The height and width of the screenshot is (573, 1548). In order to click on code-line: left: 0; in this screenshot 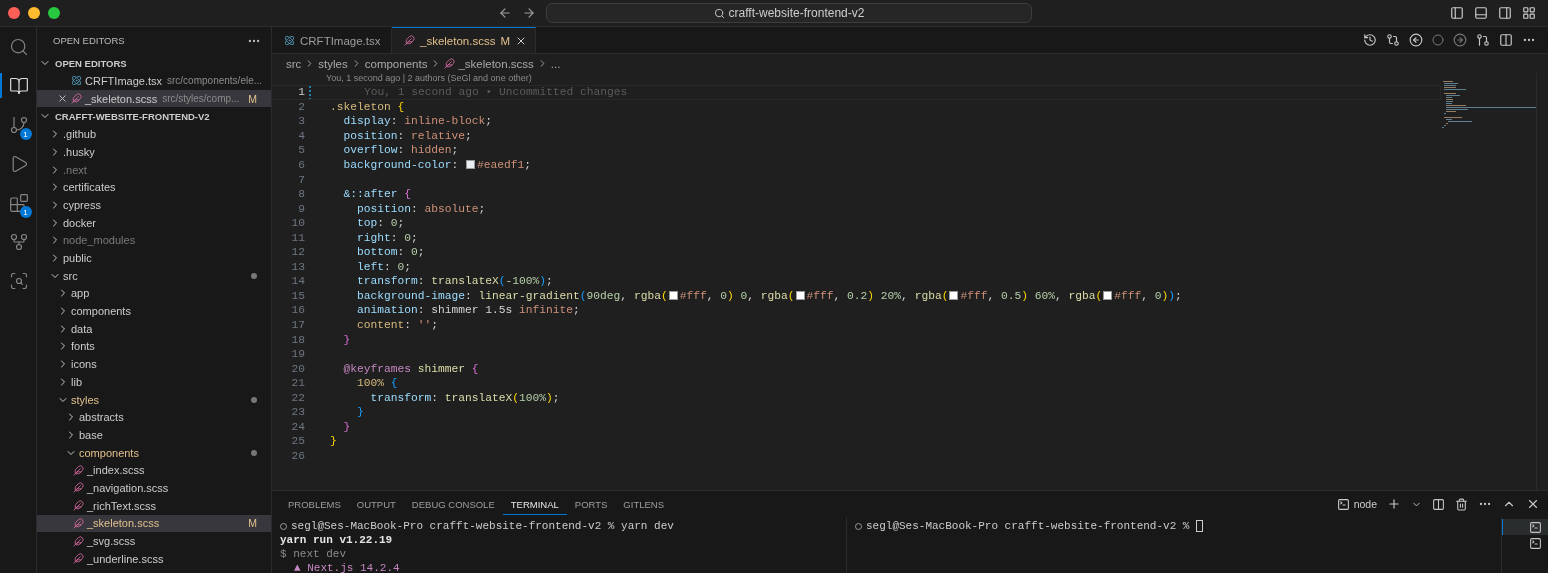, I will do `click(384, 266)`.